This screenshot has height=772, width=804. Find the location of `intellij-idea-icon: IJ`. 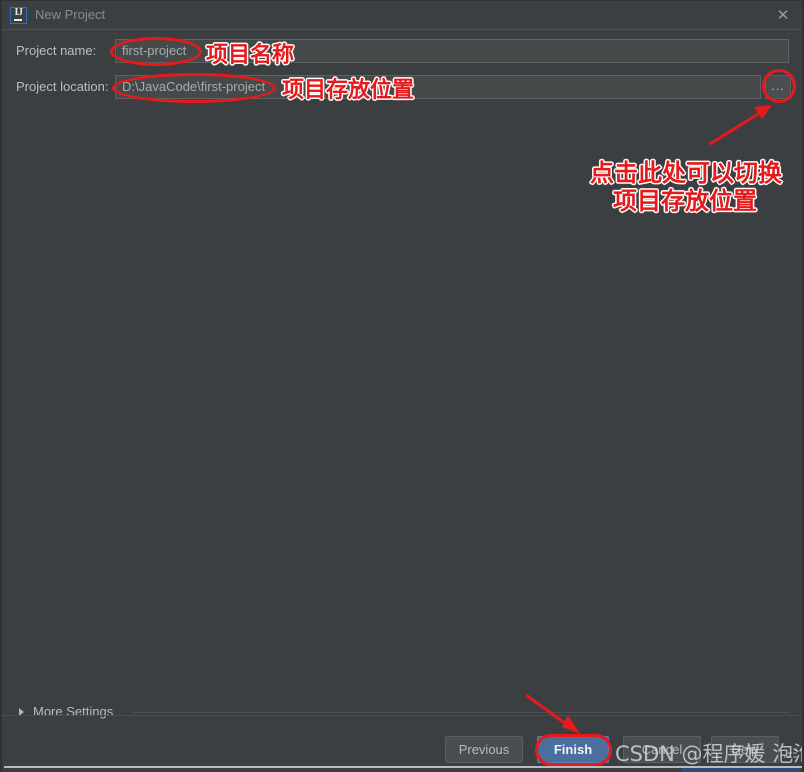

intellij-idea-icon: IJ is located at coordinates (18, 15).